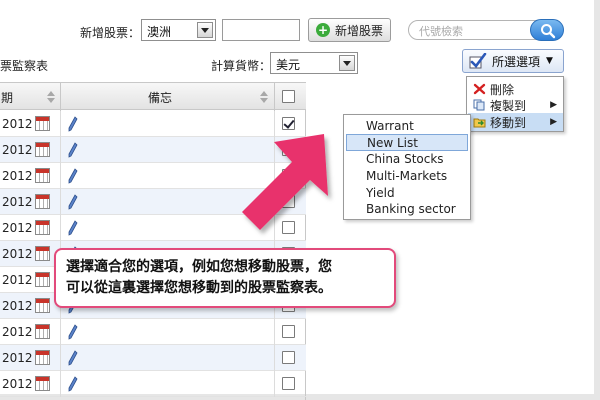 The width and height of the screenshot is (600, 400). I want to click on plus-icon: +, so click(323, 30).